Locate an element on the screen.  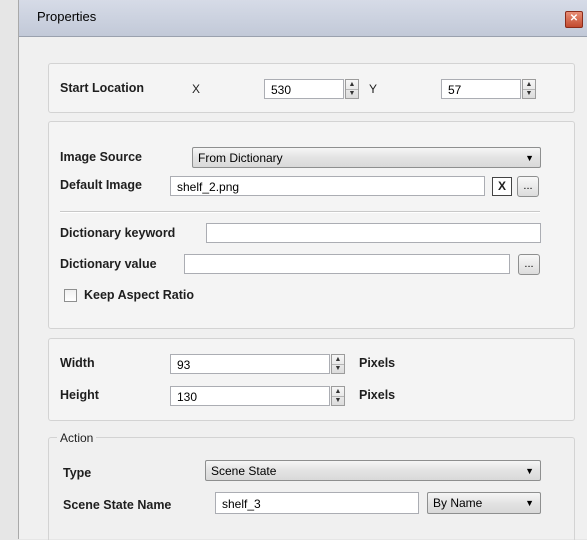
action-group-label: Action is located at coordinates (77, 438).